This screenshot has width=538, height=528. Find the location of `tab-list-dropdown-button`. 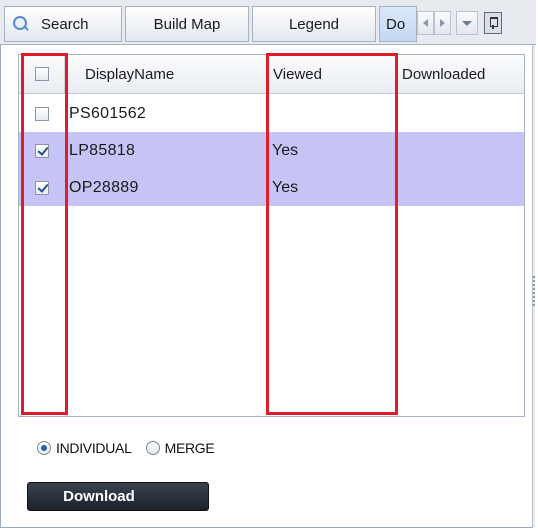

tab-list-dropdown-button is located at coordinates (467, 23).